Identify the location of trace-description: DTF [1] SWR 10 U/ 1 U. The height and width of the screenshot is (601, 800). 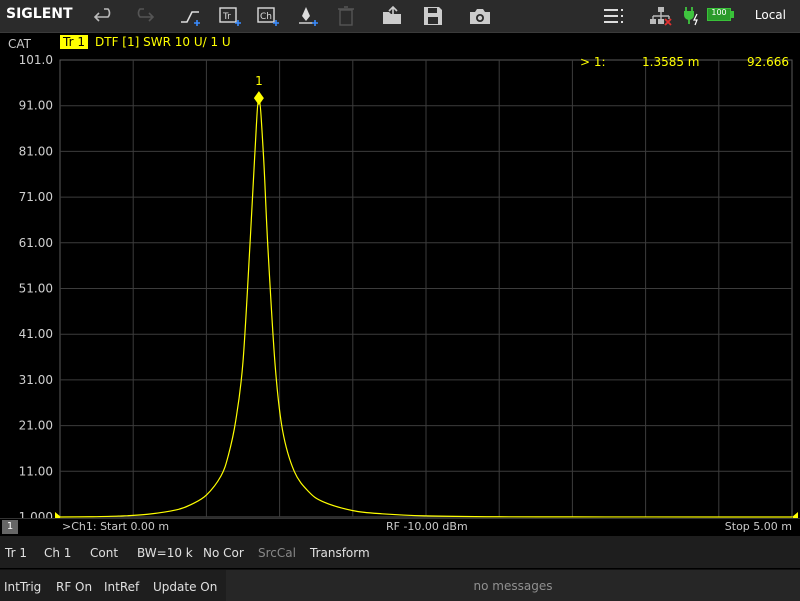
(163, 42).